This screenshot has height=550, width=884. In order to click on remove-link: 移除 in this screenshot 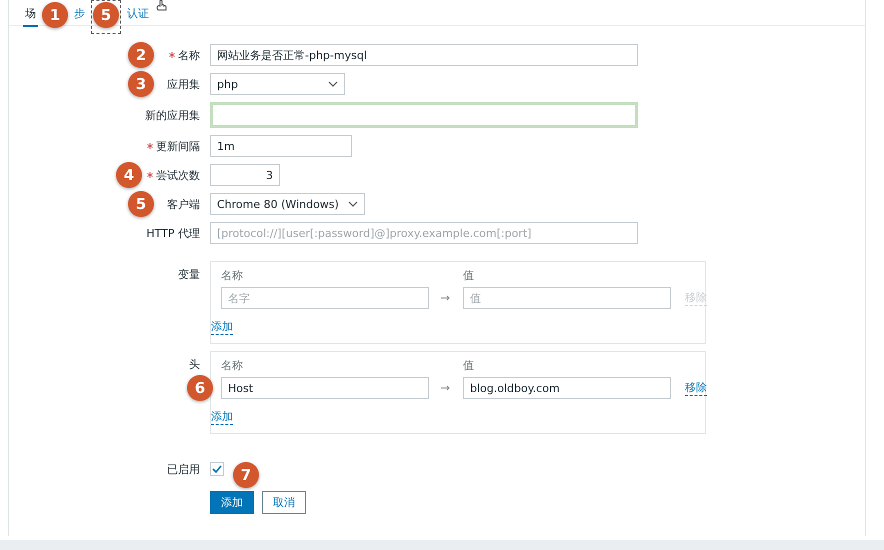, I will do `click(696, 388)`.